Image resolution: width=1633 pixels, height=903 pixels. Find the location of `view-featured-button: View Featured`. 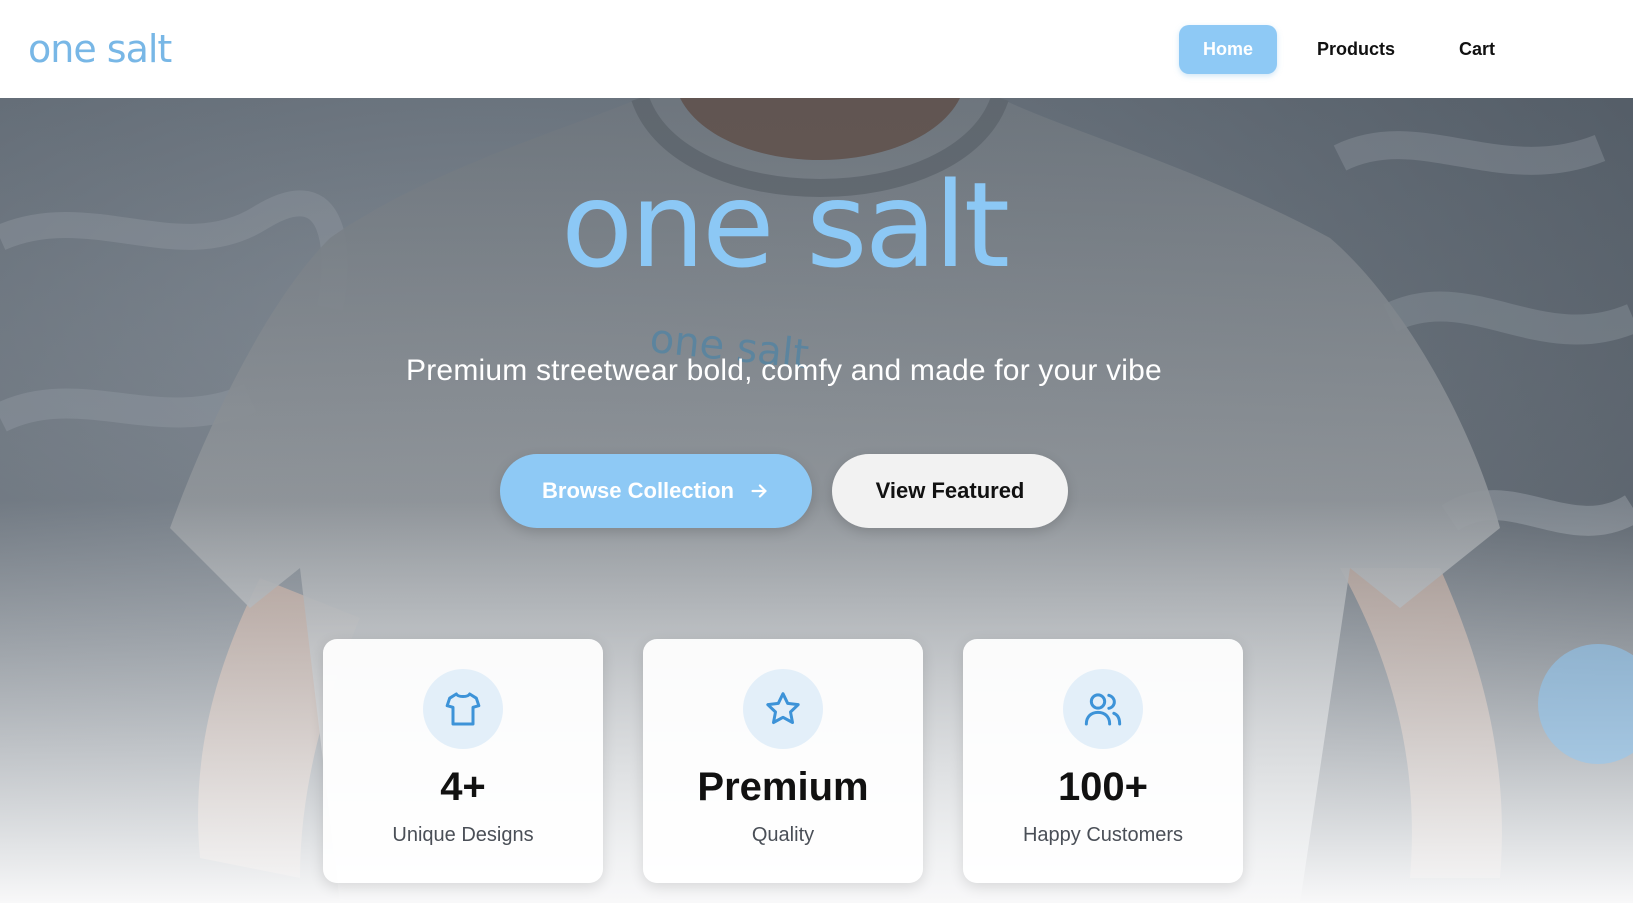

view-featured-button: View Featured is located at coordinates (950, 491).